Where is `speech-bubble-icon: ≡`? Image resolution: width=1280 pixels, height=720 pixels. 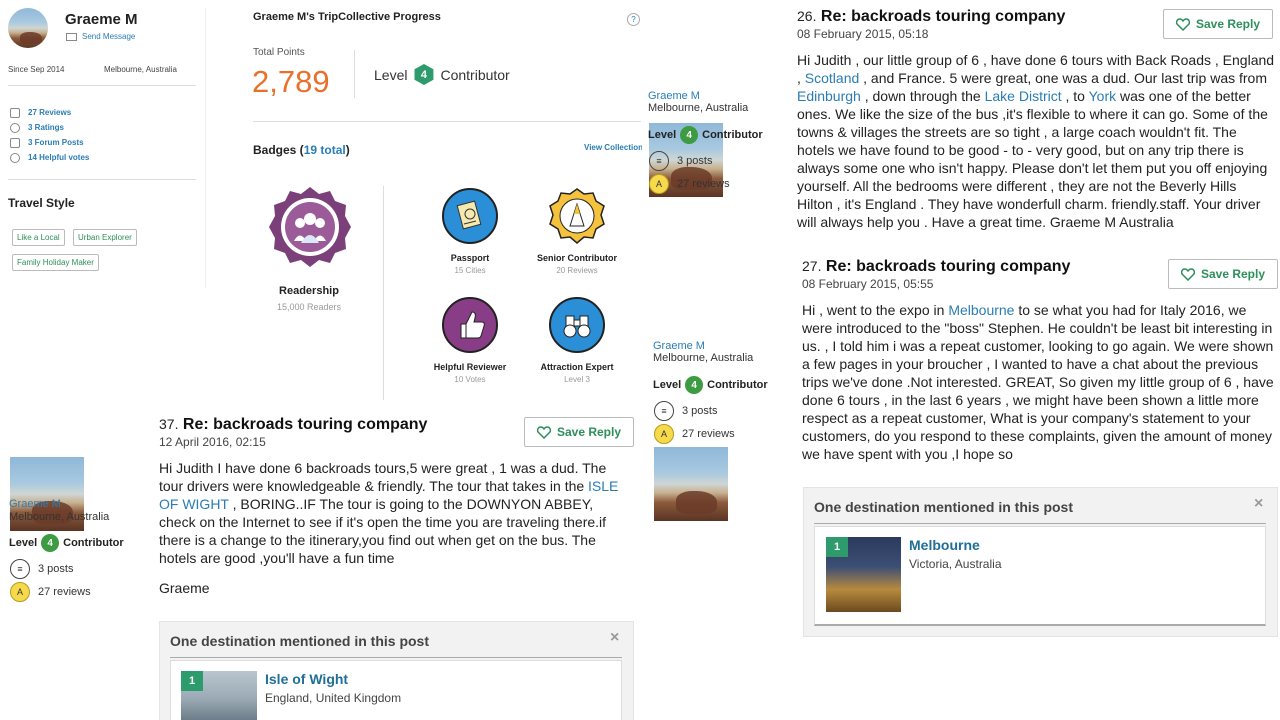 speech-bubble-icon: ≡ is located at coordinates (664, 411).